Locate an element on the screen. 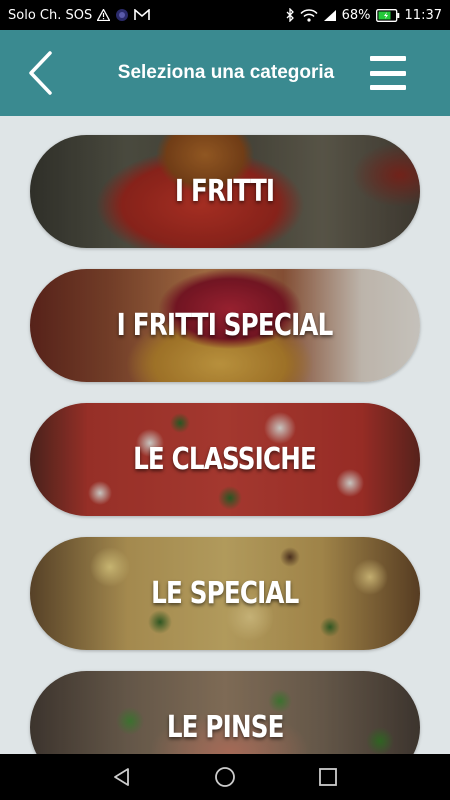 The width and height of the screenshot is (450, 800). category-card: LE PINSE is located at coordinates (225, 712).